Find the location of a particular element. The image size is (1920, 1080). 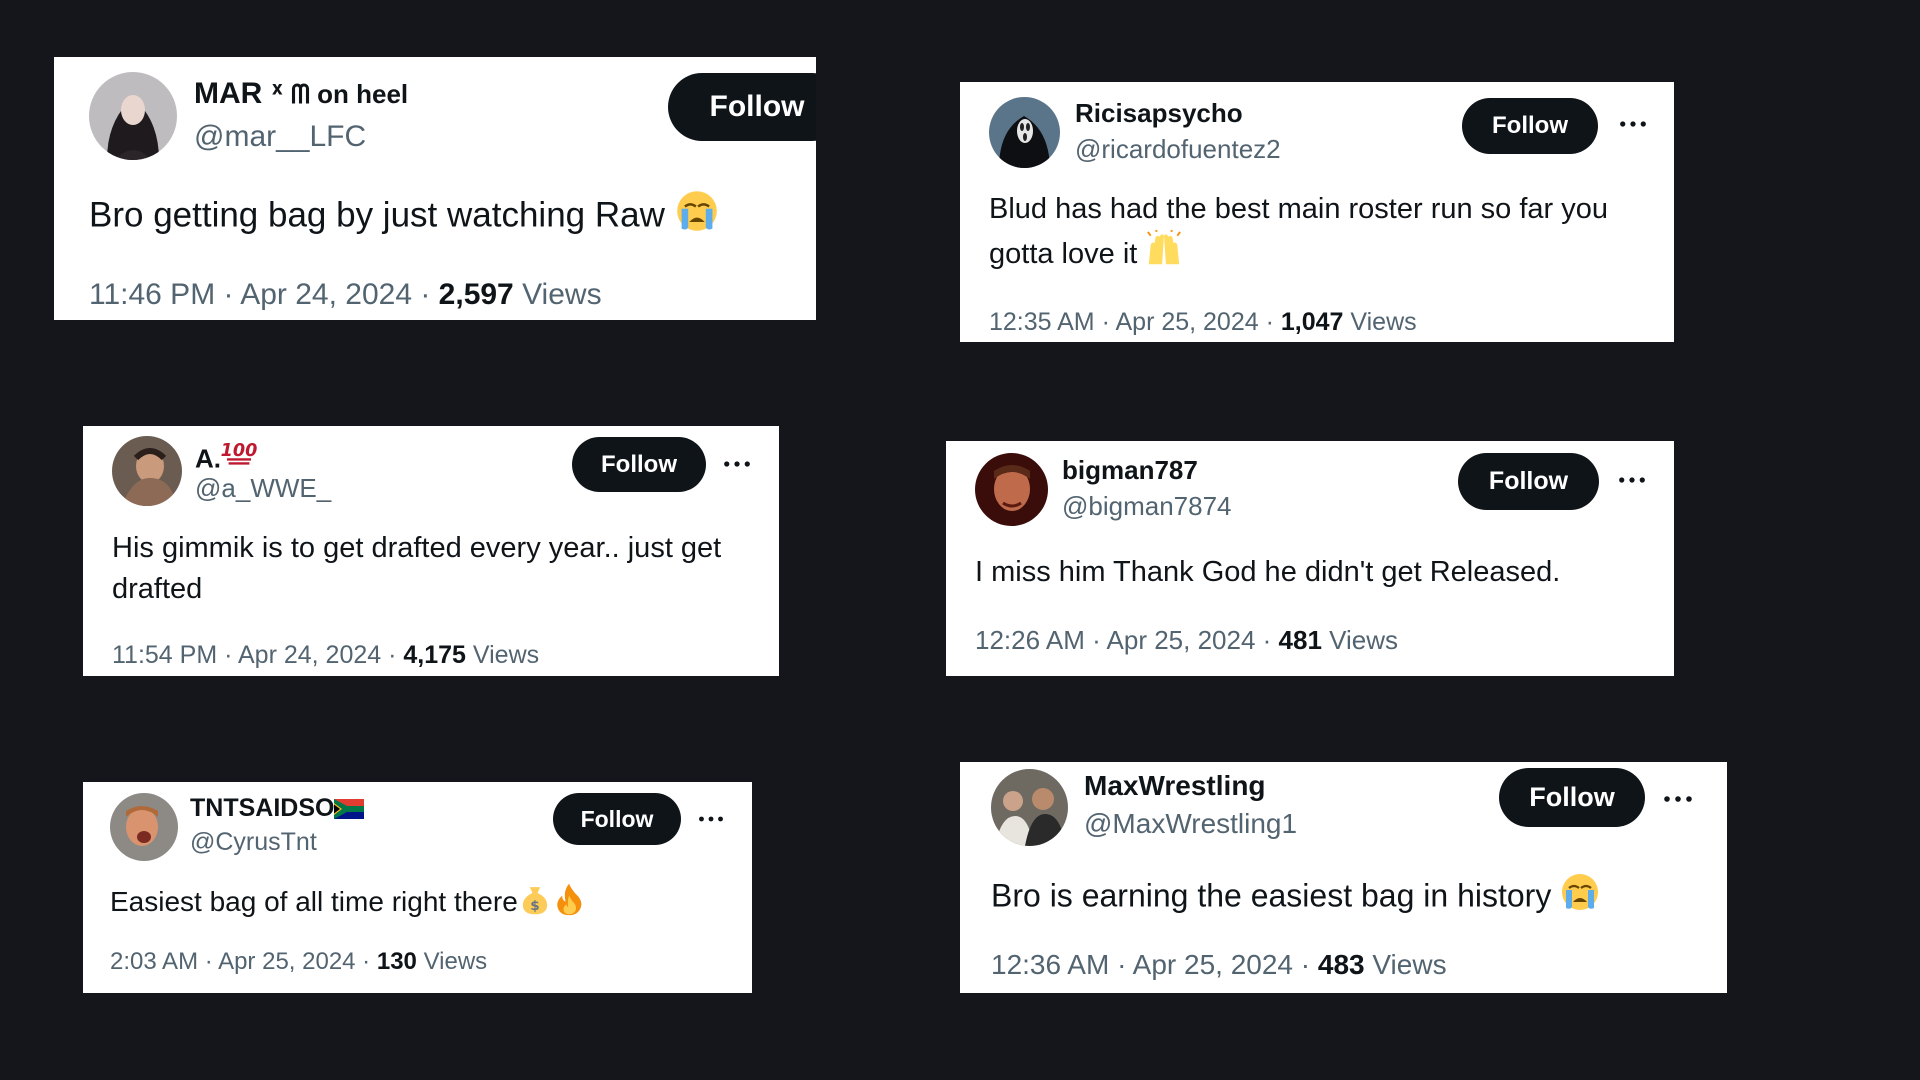

user-handle: @CyrusTnt is located at coordinates (253, 842).